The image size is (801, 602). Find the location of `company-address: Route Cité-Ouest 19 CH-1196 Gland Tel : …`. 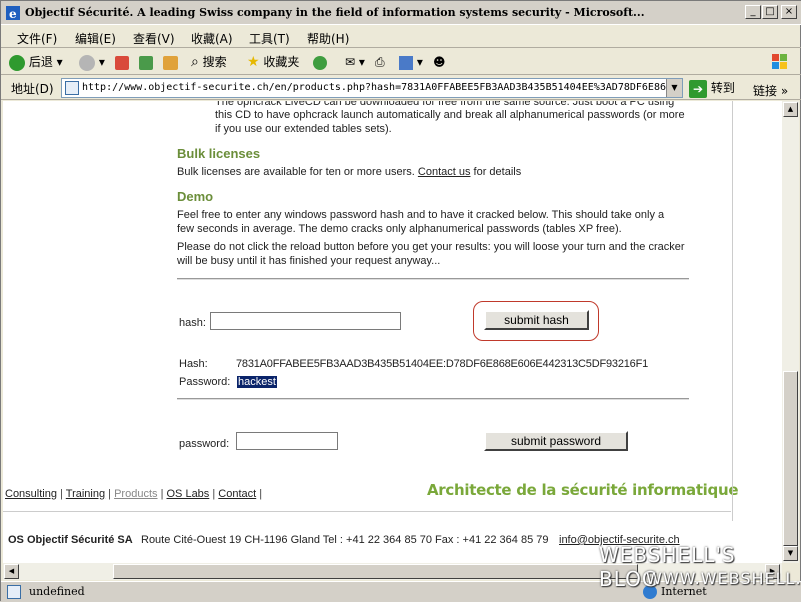

company-address: Route Cité-Ouest 19 CH-1196 Gland Tel : … is located at coordinates (345, 540).